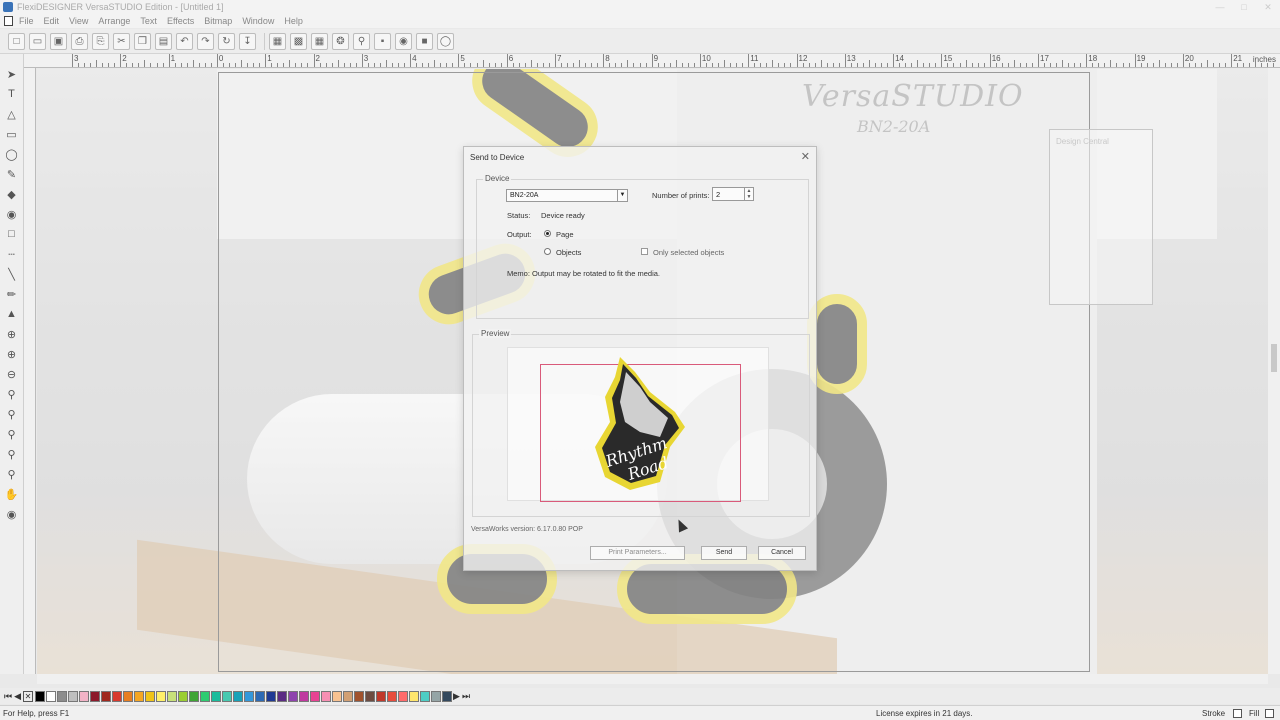 The width and height of the screenshot is (1280, 720). I want to click on stroke-swatch, so click(1237, 713).